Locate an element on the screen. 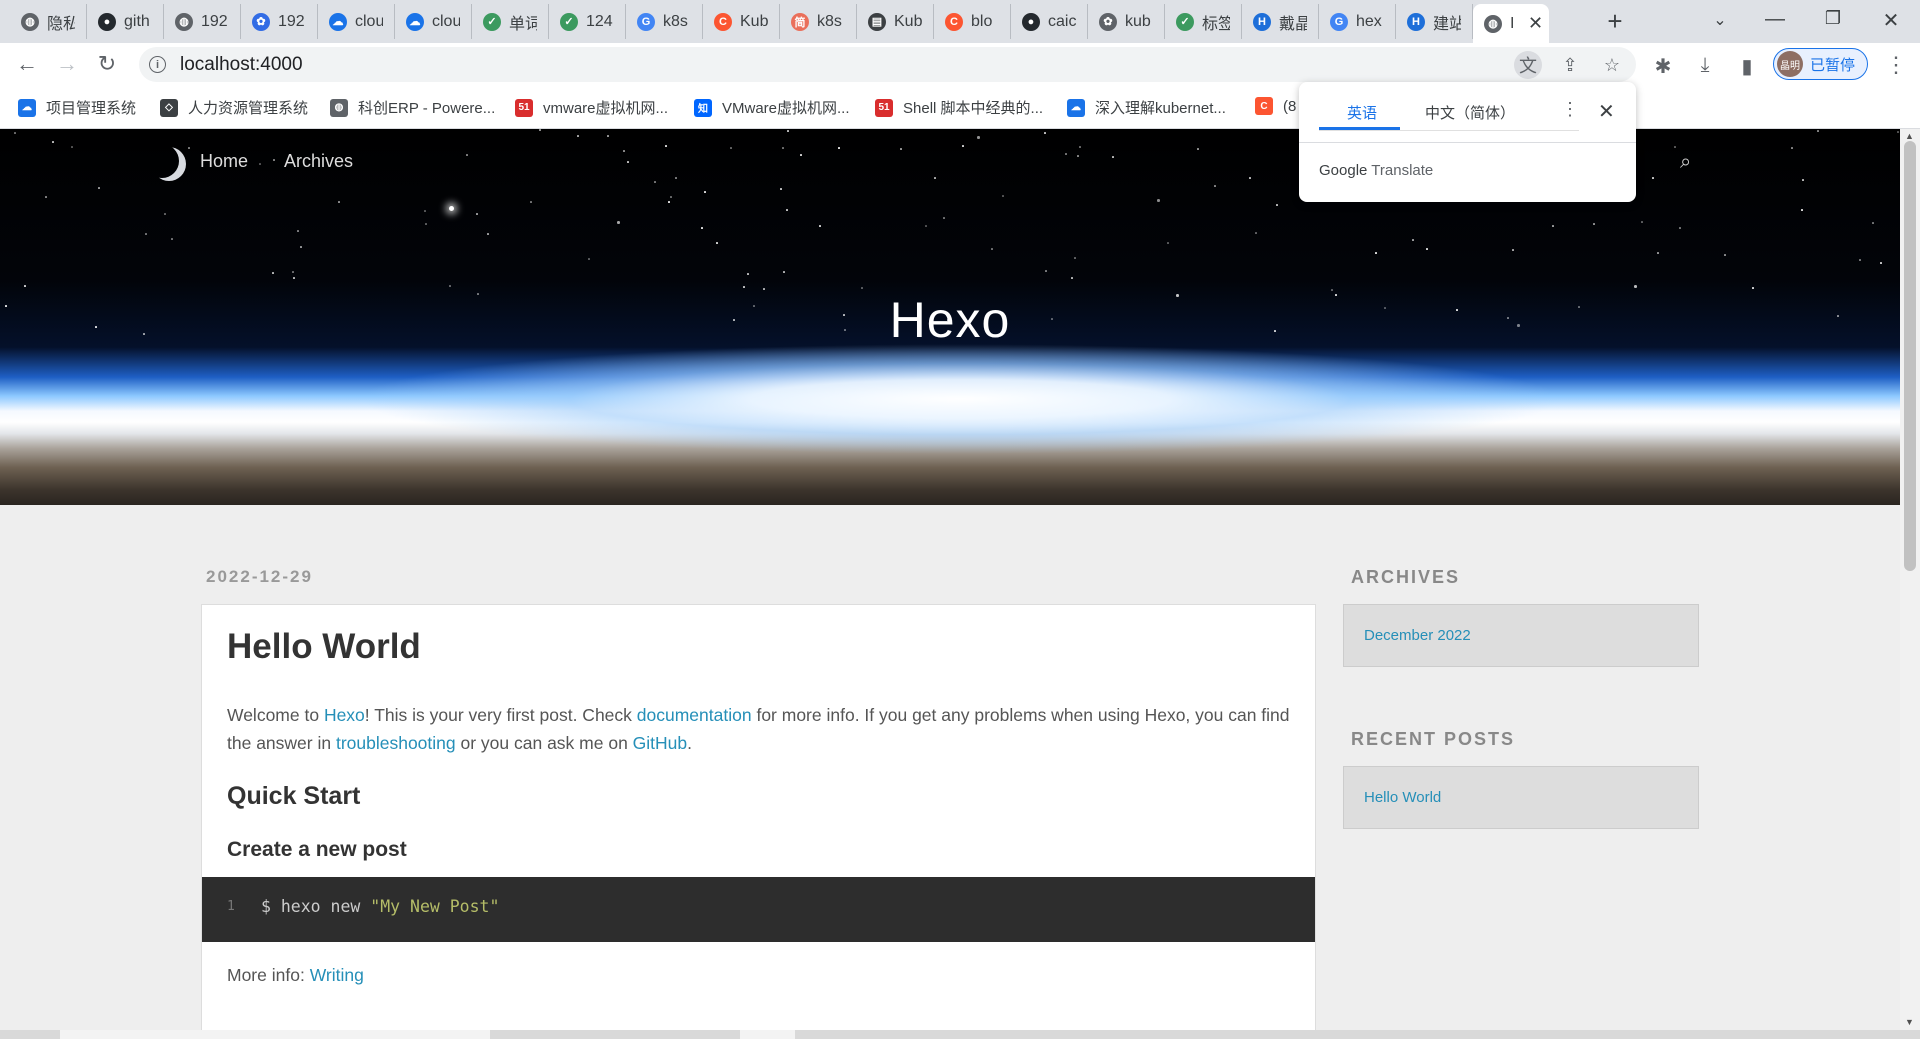 This screenshot has width=1920, height=1039. bookmark-item: ◇ 人力资源管理系统 is located at coordinates (234, 107).